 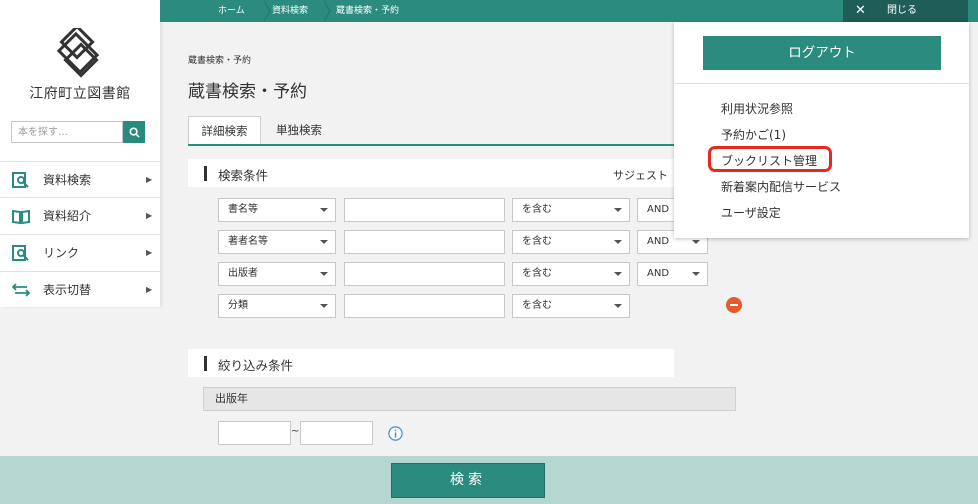 I want to click on field-select: 分類, so click(x=277, y=306).